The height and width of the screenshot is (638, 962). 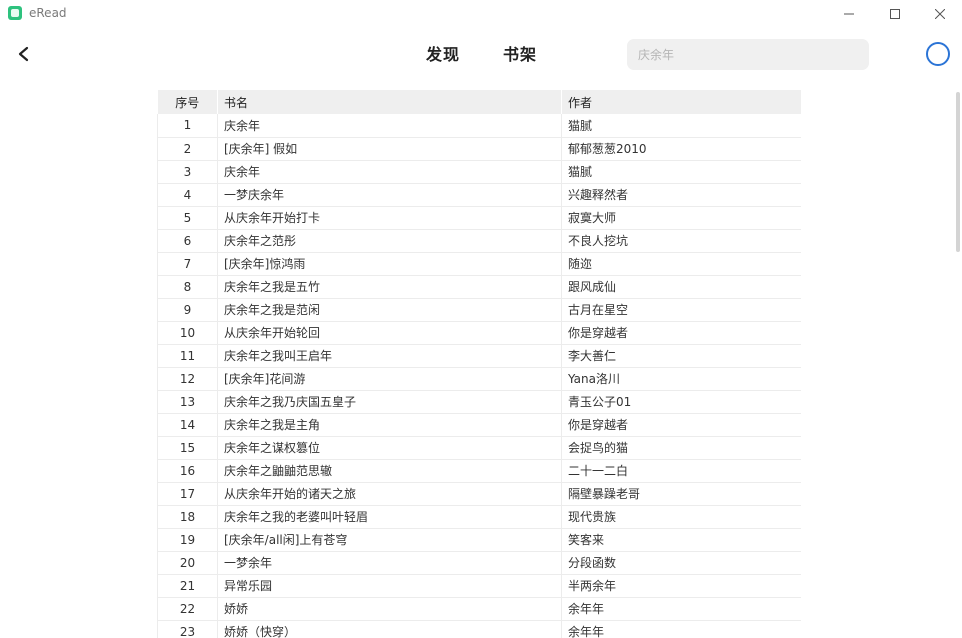 I want to click on row-index: 7, so click(x=187, y=264).